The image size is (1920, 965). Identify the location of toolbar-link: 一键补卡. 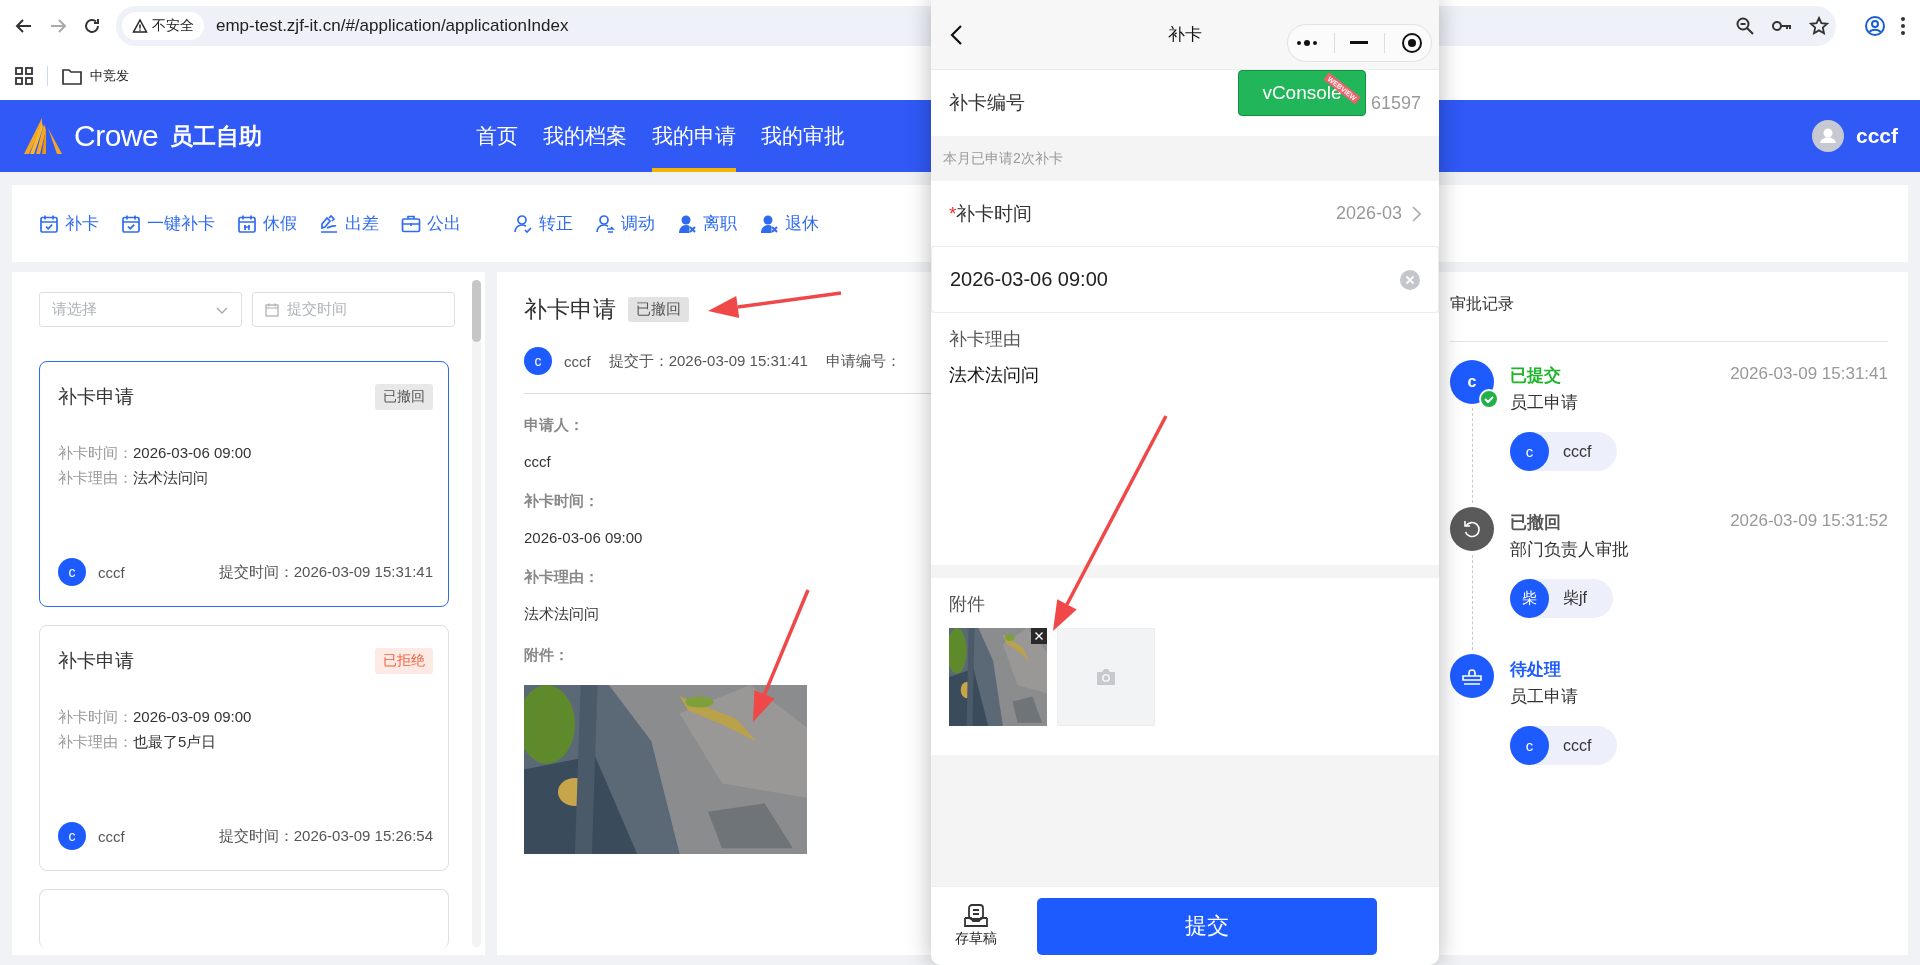
(181, 223).